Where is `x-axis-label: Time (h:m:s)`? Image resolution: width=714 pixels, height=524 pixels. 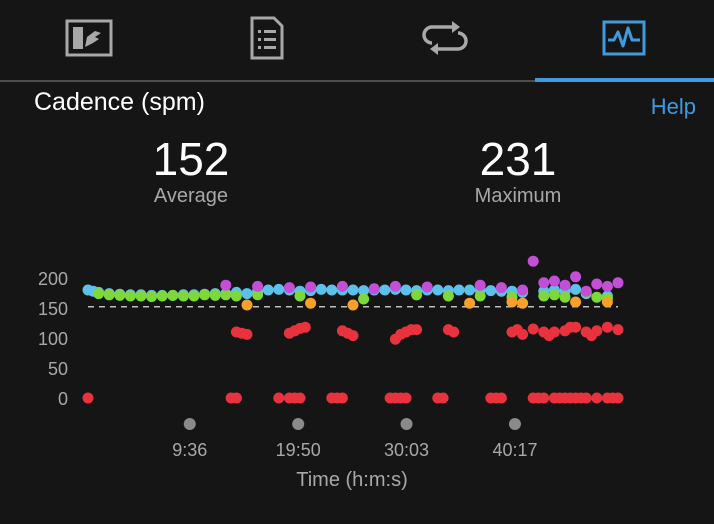 x-axis-label: Time (h:m:s) is located at coordinates (351, 480).